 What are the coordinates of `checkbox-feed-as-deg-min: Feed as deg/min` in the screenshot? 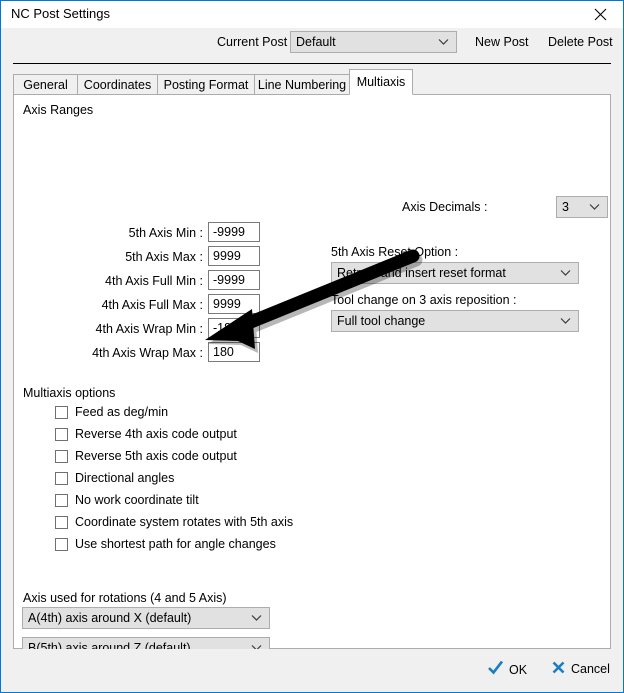 It's located at (111, 412).